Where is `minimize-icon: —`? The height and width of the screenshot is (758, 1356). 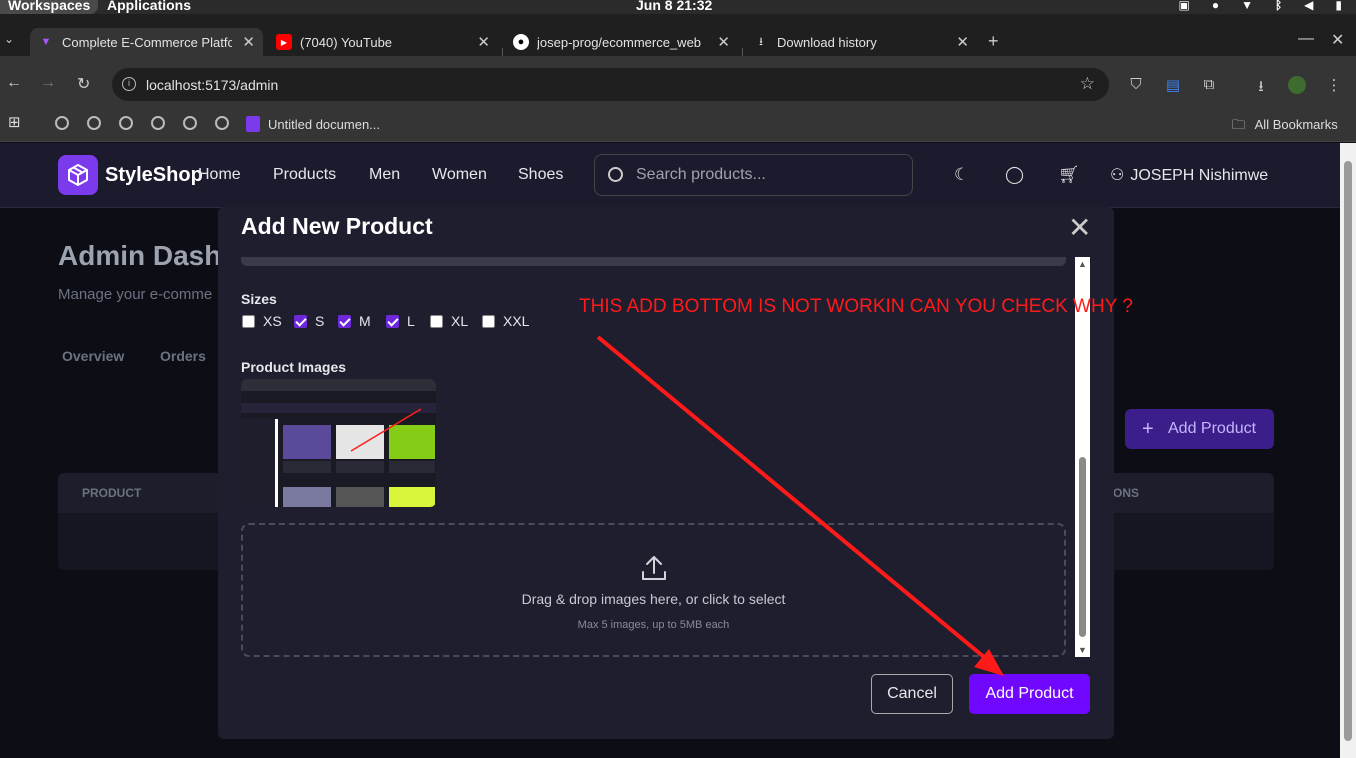
minimize-icon: — is located at coordinates (1306, 39).